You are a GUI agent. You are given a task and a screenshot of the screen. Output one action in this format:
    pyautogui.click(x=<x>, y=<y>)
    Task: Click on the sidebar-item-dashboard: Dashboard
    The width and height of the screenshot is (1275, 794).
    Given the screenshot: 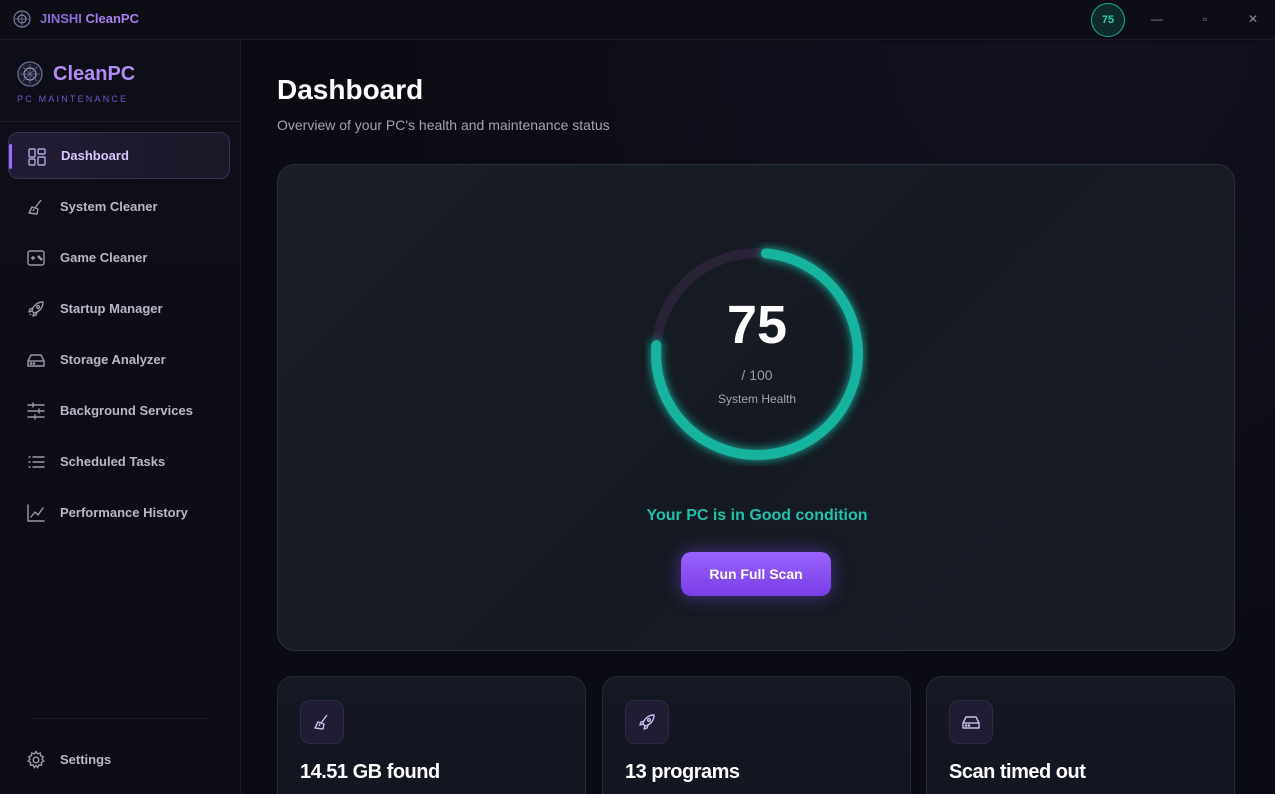 What is the action you would take?
    pyautogui.click(x=119, y=155)
    